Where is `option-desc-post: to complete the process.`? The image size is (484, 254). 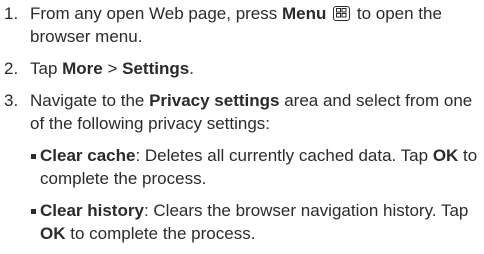
option-desc-post: to complete the process. is located at coordinates (160, 233).